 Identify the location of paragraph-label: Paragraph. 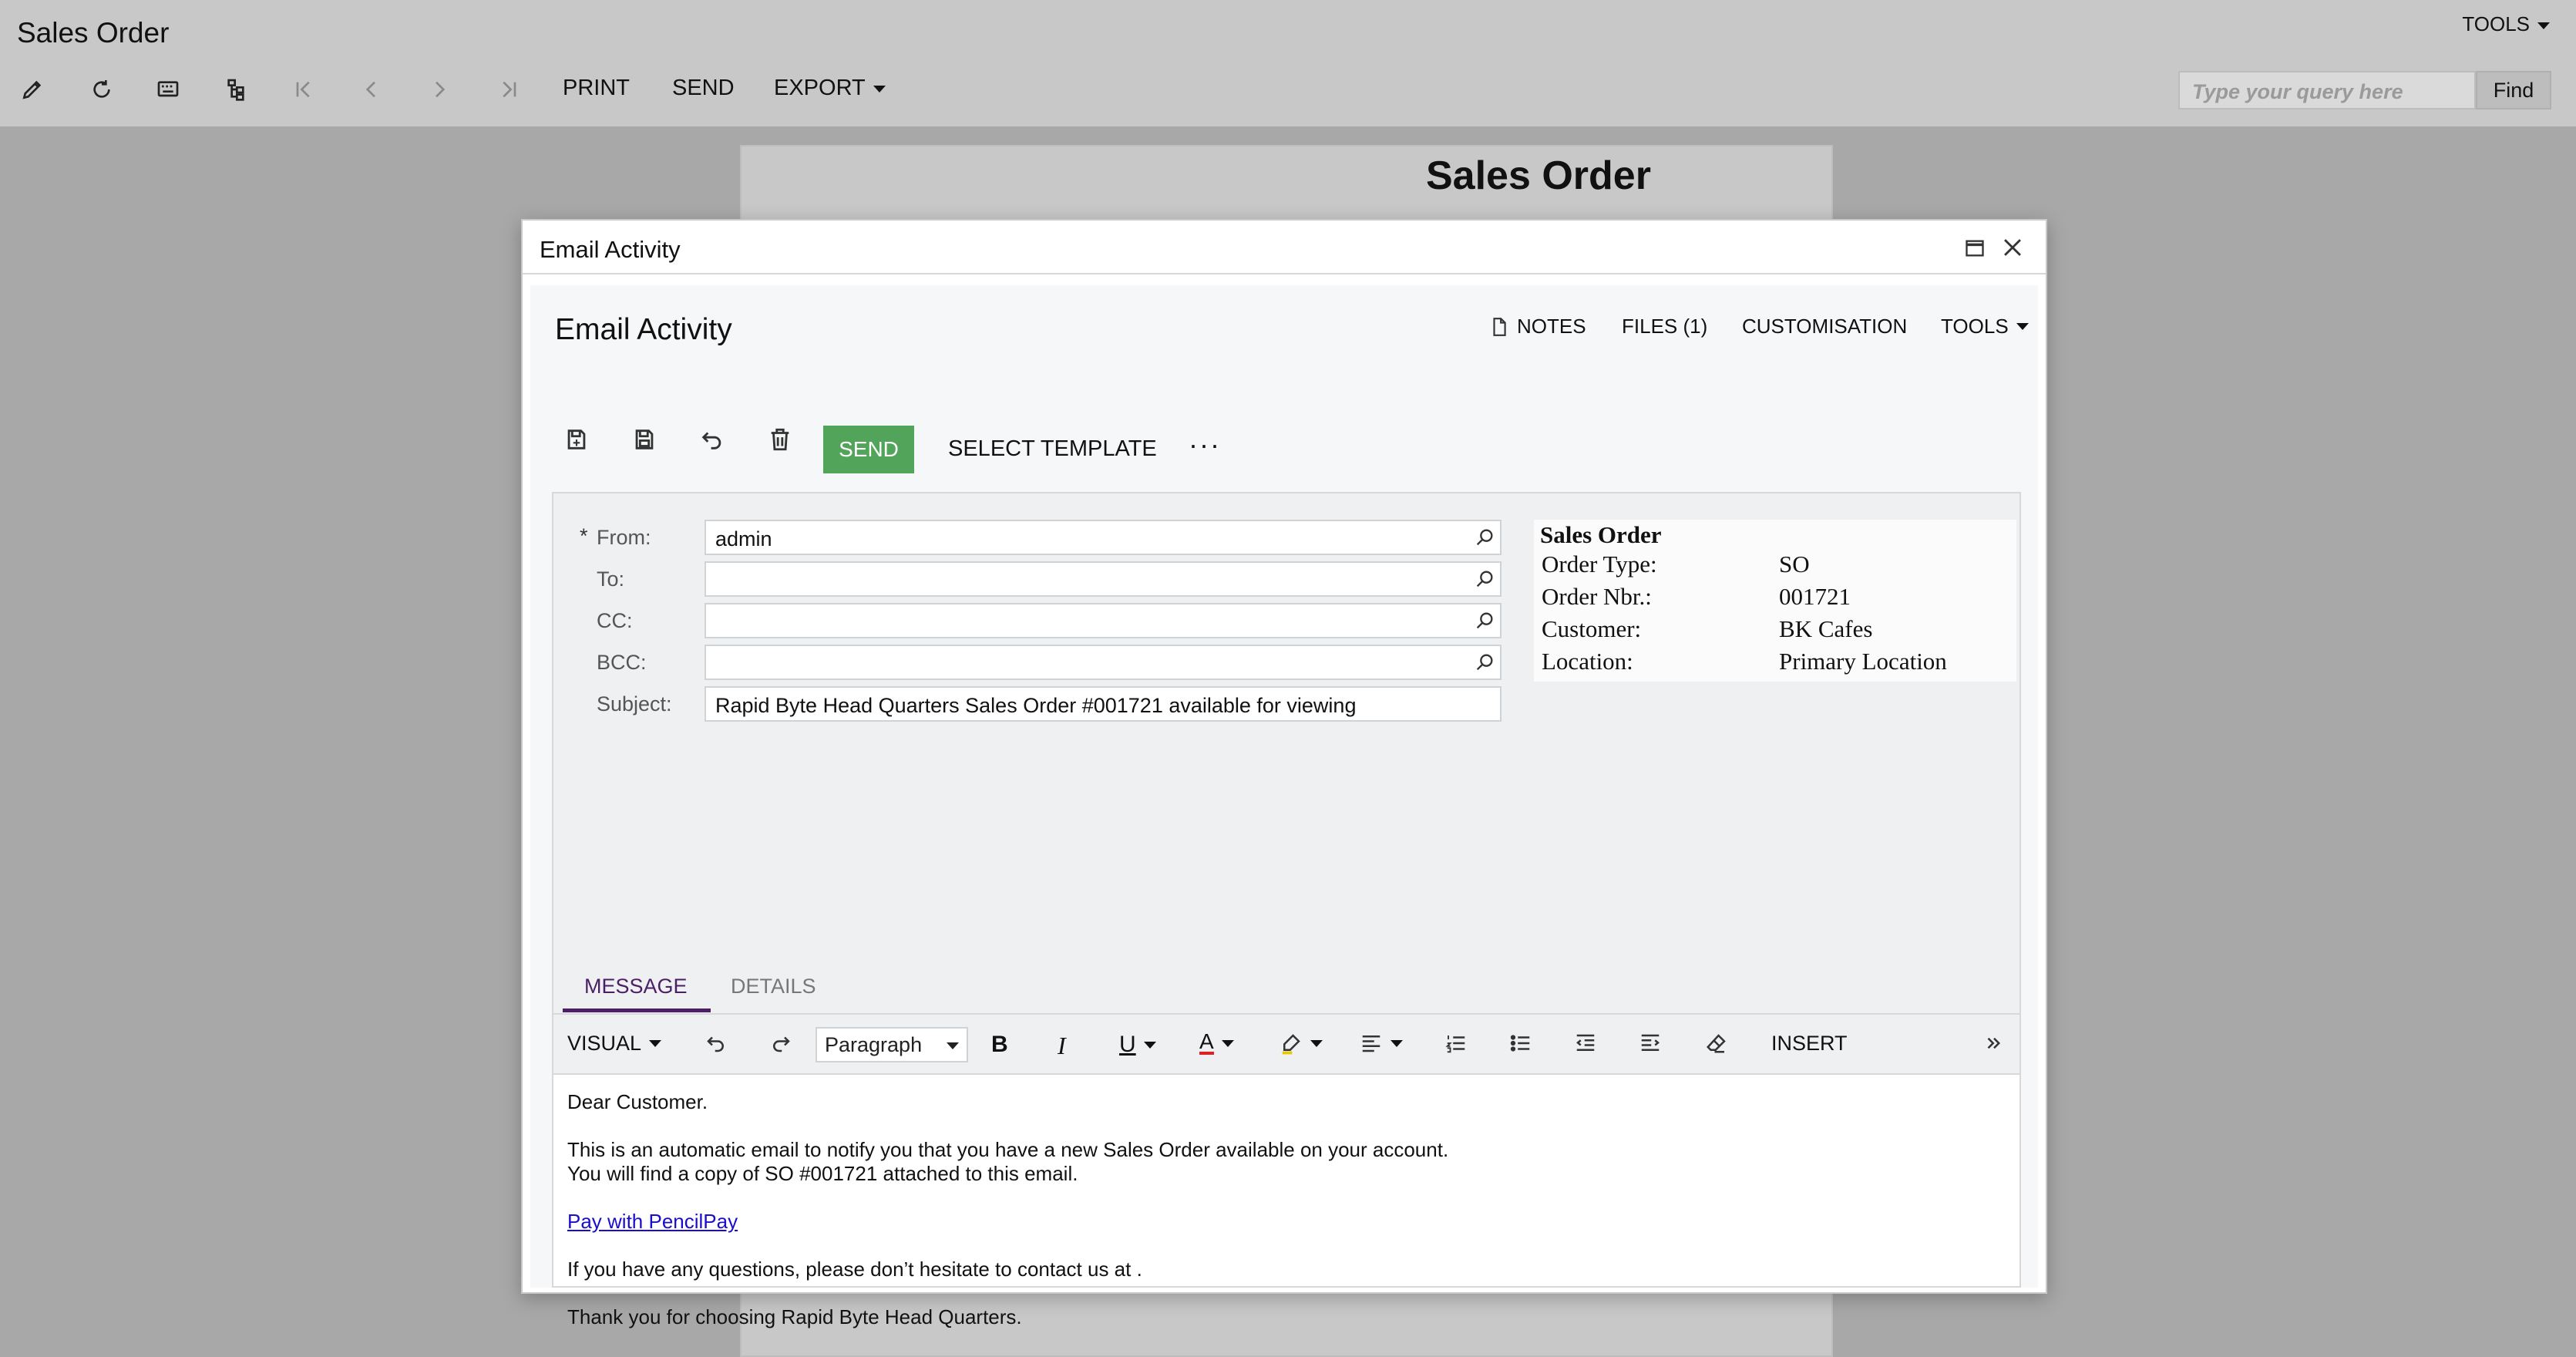
(874, 1044).